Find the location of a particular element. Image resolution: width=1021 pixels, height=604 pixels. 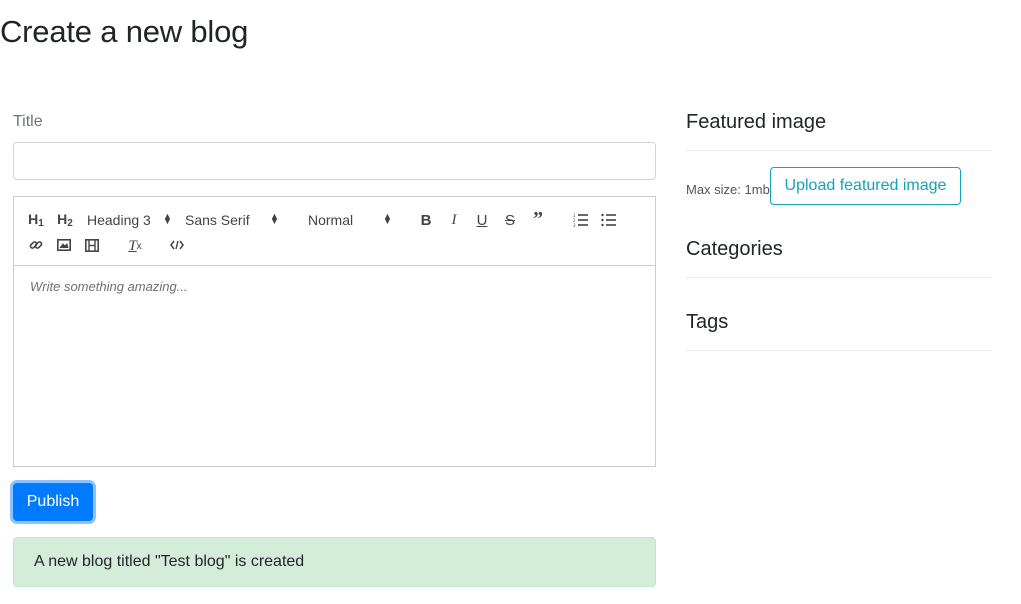

categories-heading: Categories is located at coordinates (734, 249).